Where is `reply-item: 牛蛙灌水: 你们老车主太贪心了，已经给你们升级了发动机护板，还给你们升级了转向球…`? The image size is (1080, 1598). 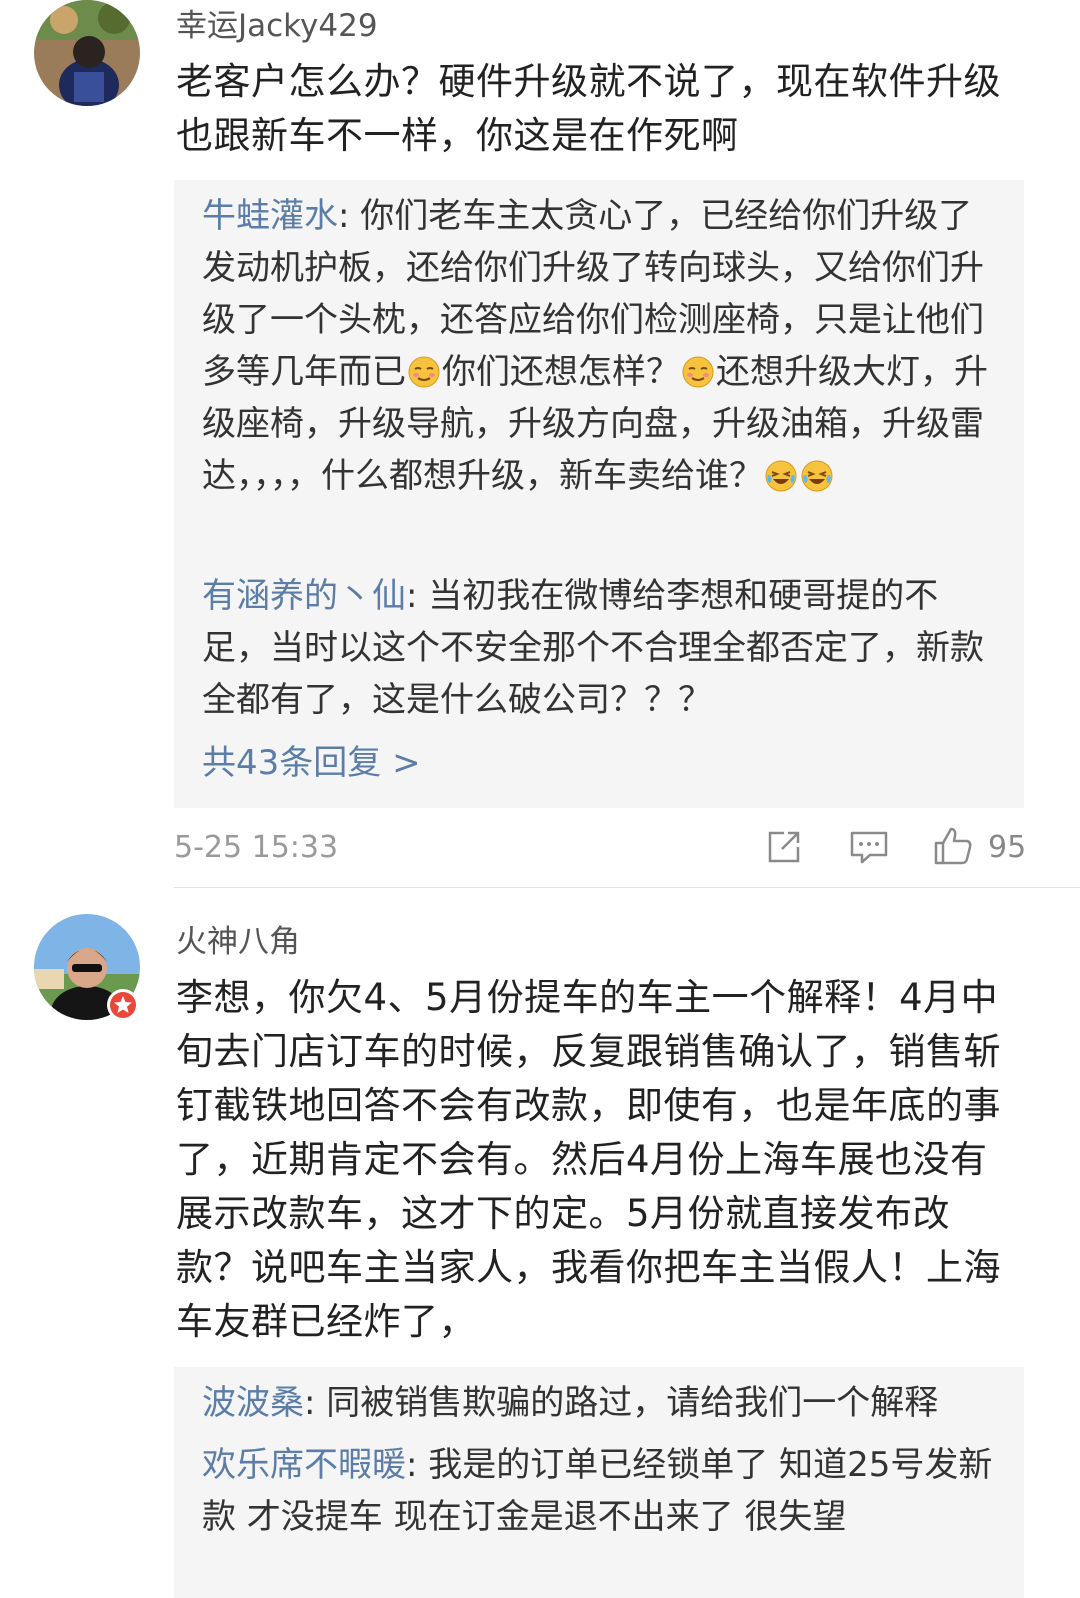
reply-item: 牛蛙灌水: 你们老车主太贪心了，已经给你们升级了发动机护板，还给你们升级了转向球… is located at coordinates (602, 346).